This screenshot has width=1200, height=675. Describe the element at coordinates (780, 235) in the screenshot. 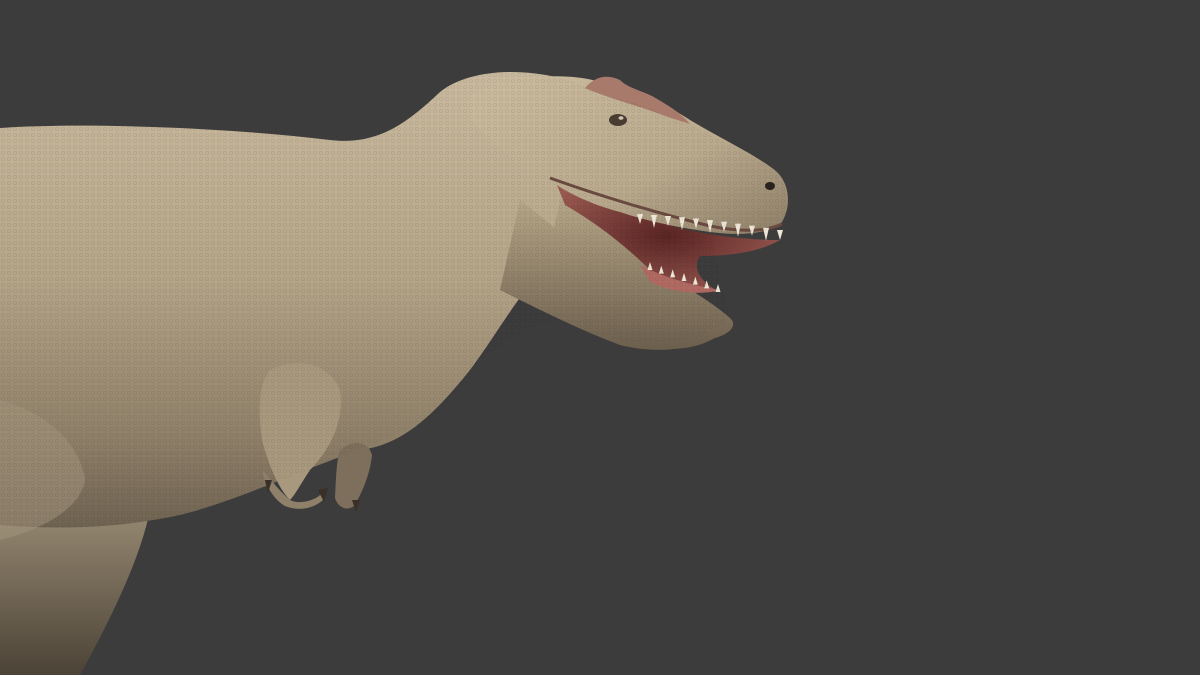

I see `tooth` at that location.